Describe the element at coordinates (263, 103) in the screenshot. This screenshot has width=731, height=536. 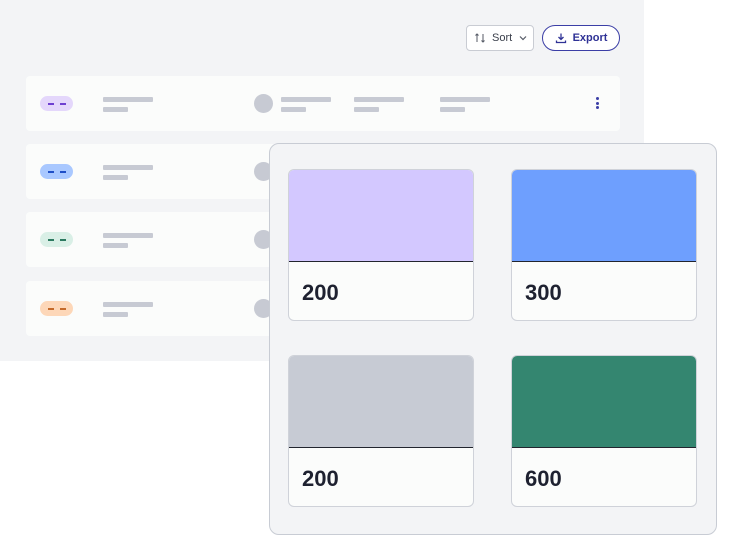
I see `avatar-placeholder-icon` at that location.